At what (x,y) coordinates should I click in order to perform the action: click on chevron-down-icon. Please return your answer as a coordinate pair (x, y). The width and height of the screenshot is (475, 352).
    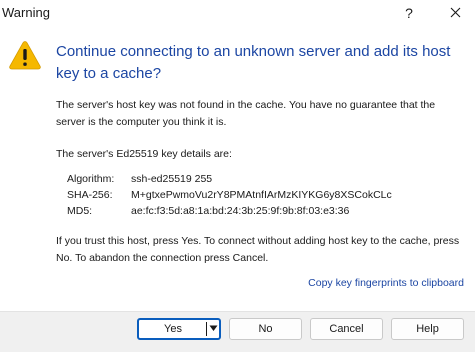
    Looking at the image, I should click on (213, 328).